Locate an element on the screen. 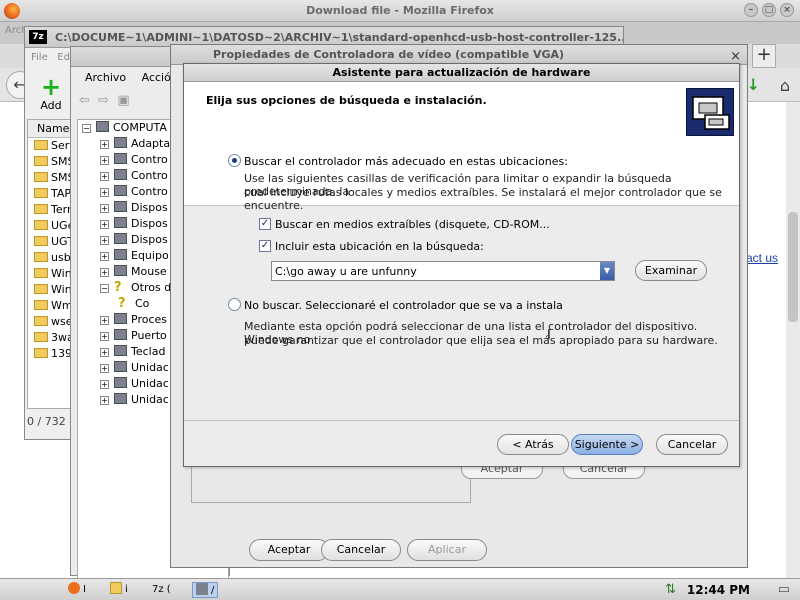  scrollbar-thumb is located at coordinates (793, 267).